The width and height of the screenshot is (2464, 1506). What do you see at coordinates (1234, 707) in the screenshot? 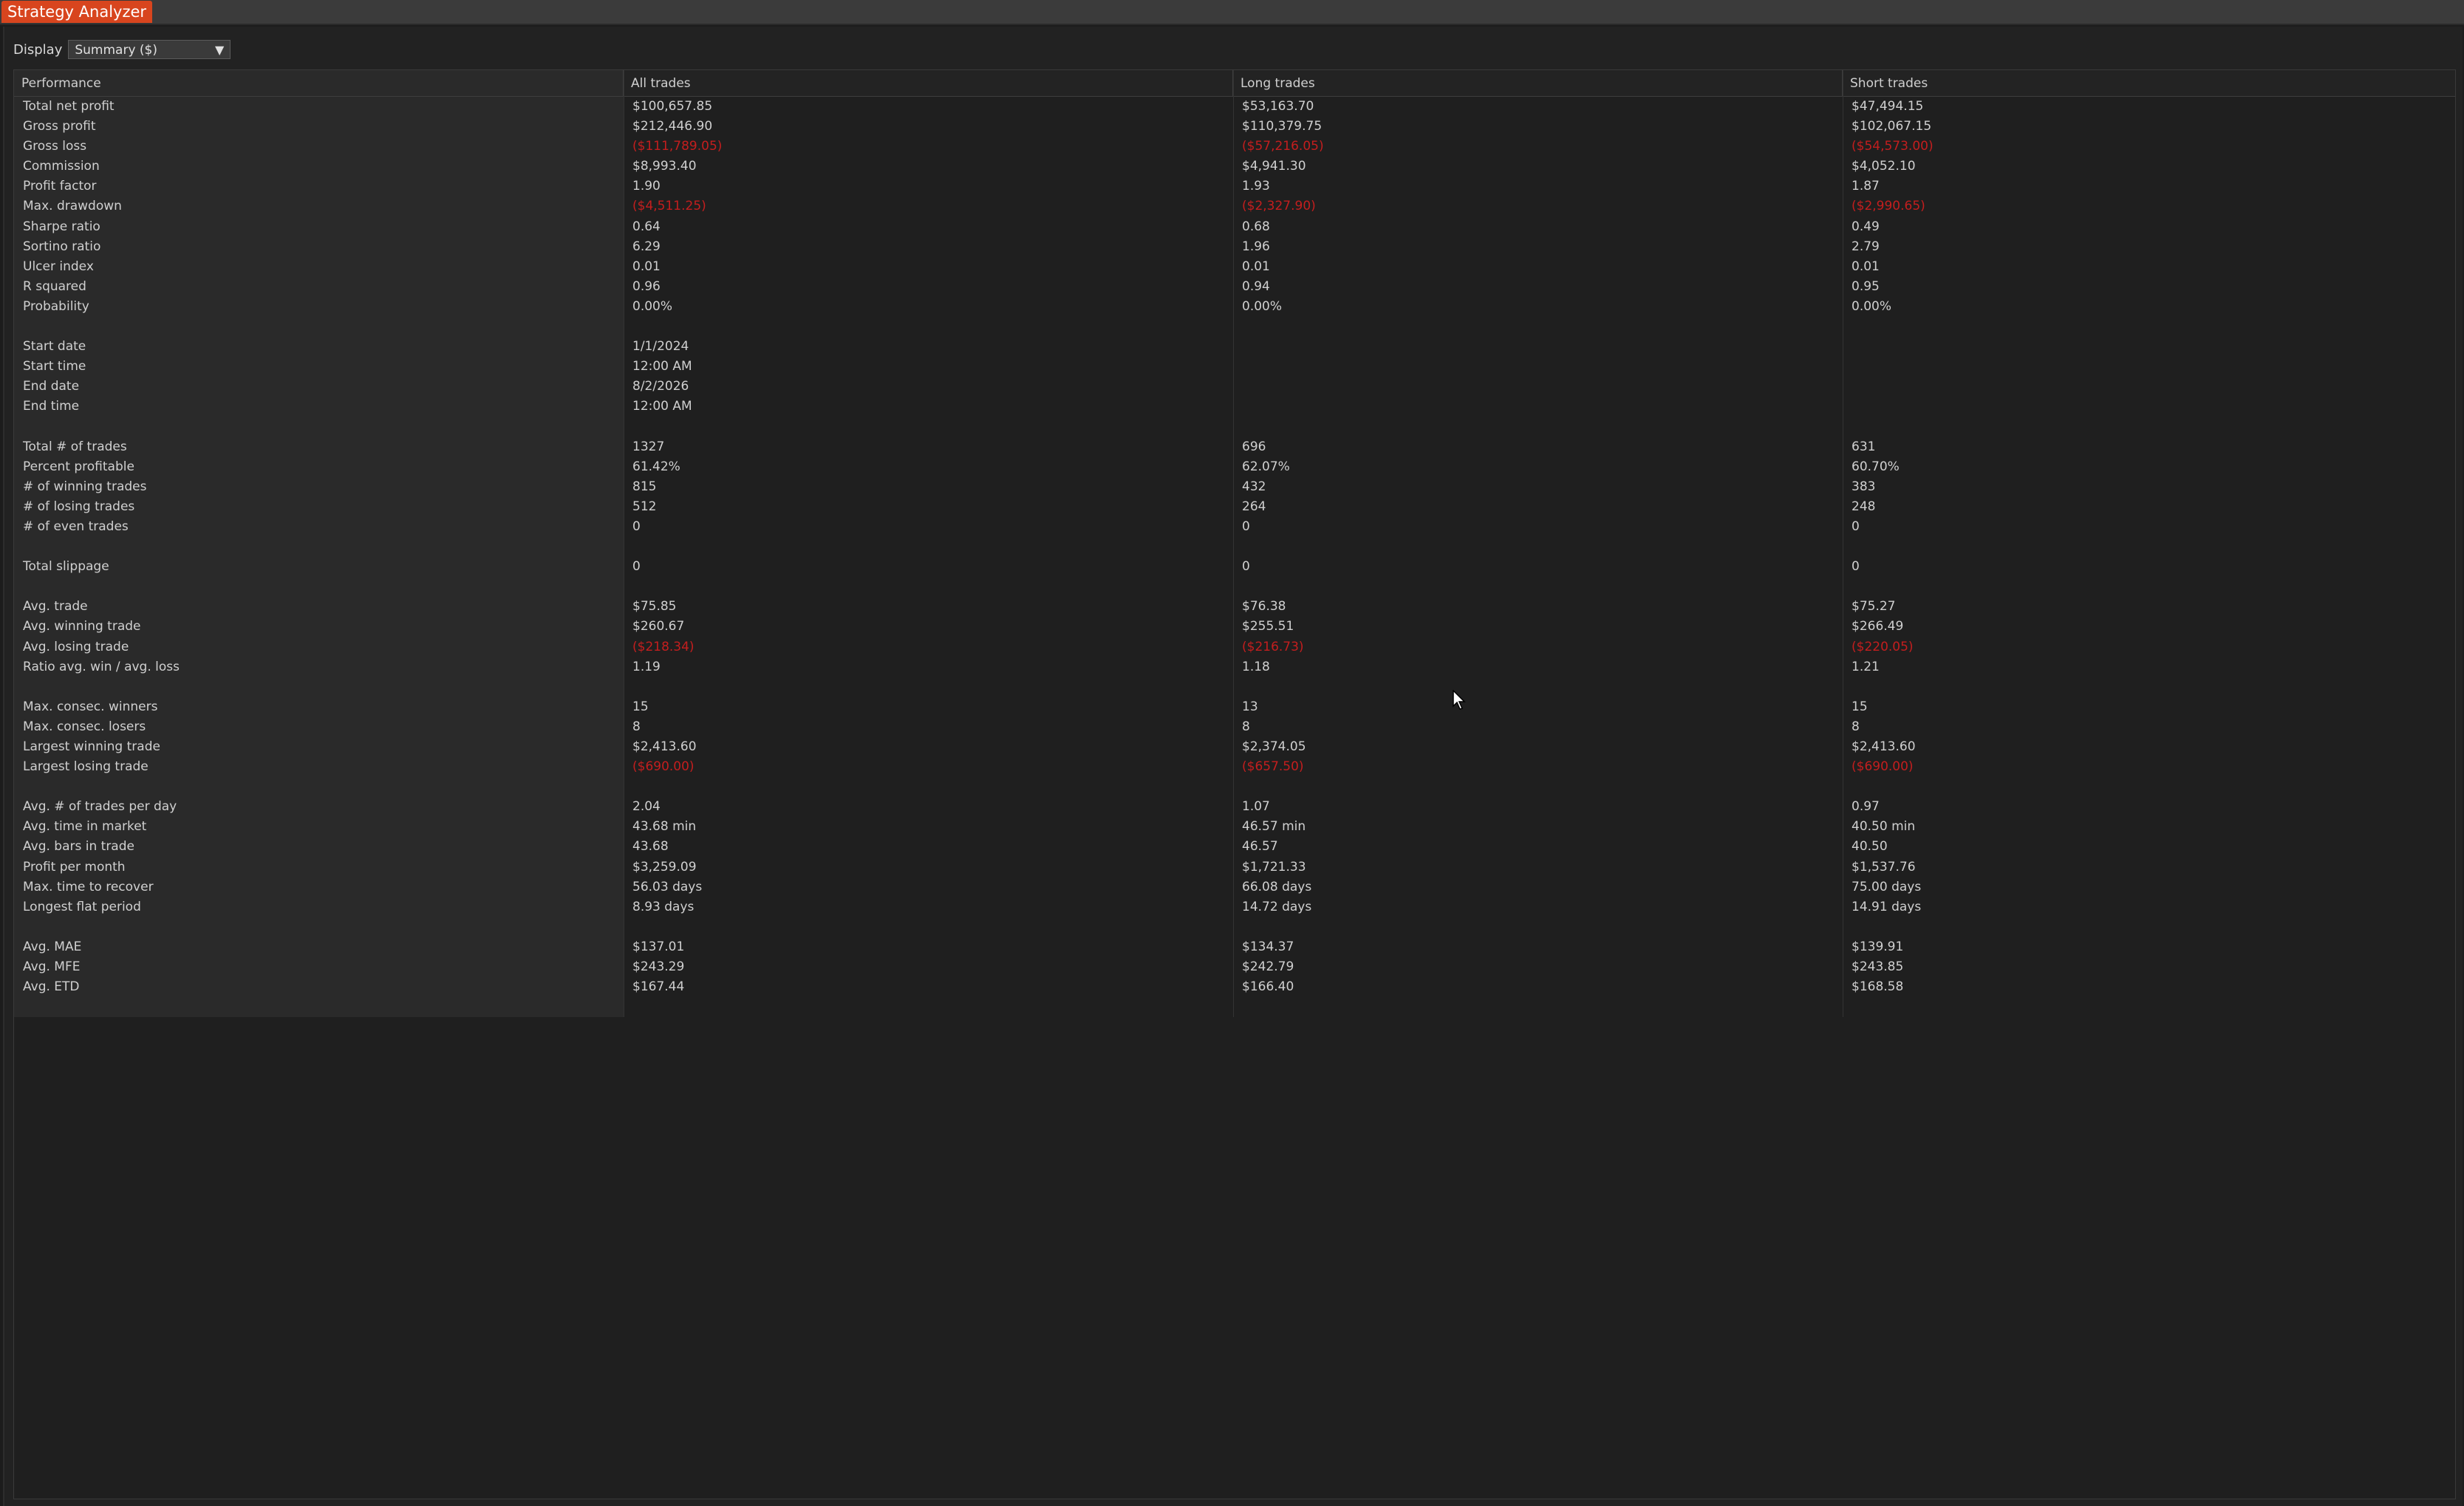
I see `table-row: Max. consec. winners 15 13 15` at bounding box center [1234, 707].